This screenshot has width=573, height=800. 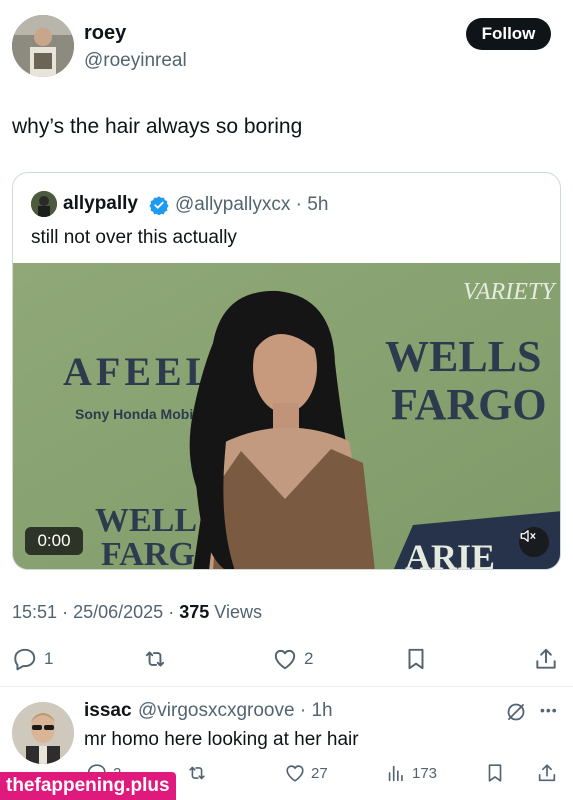 I want to click on reply-views-count: 173, so click(x=425, y=773).